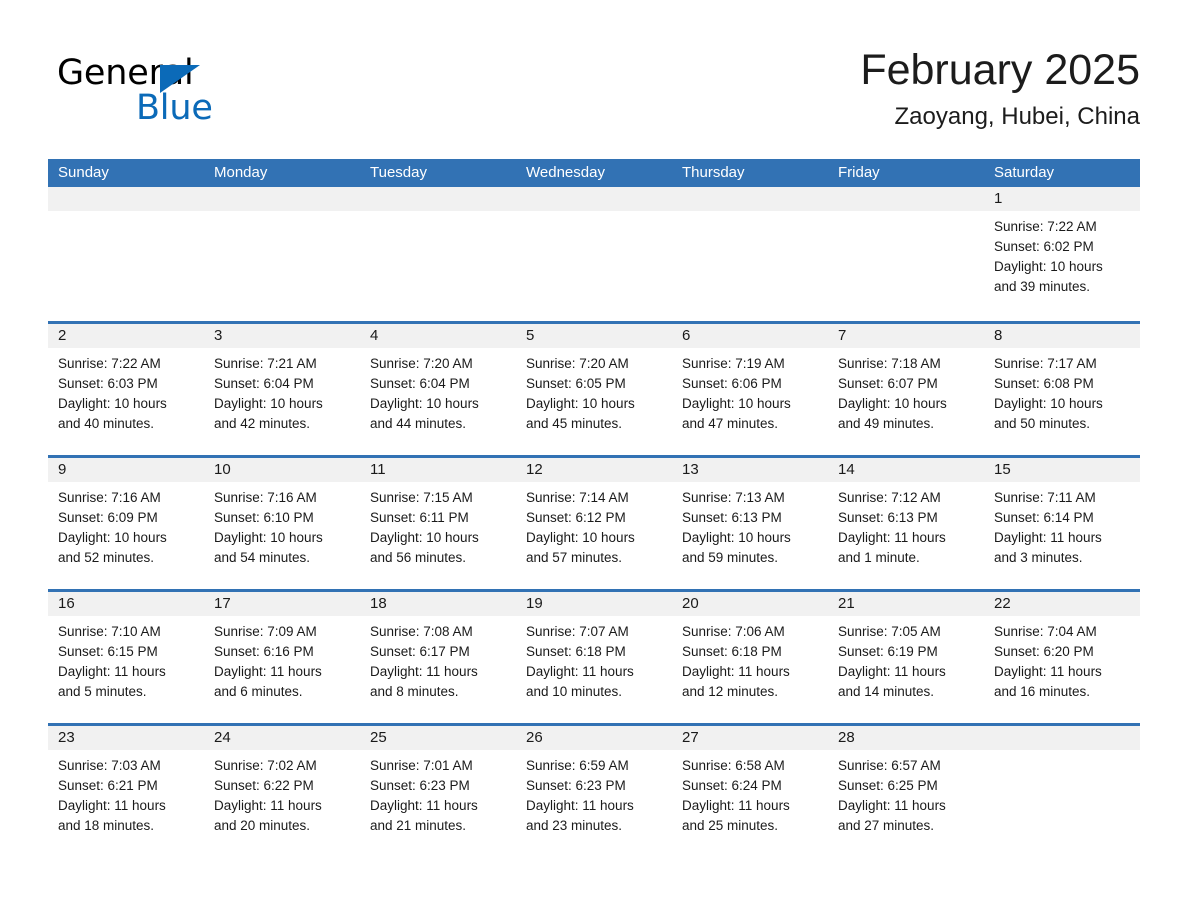  I want to click on sunrise-text: Sunrise: 7:07 AM, so click(577, 631).